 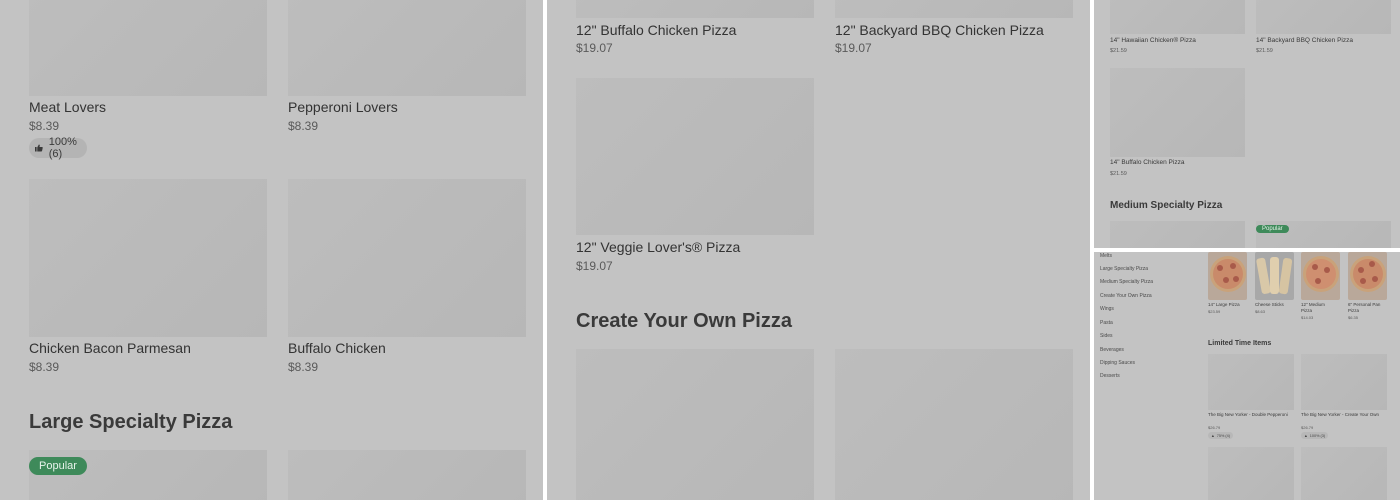 What do you see at coordinates (1110, 376) in the screenshot?
I see `sidebar-item-desserts: Desserts` at bounding box center [1110, 376].